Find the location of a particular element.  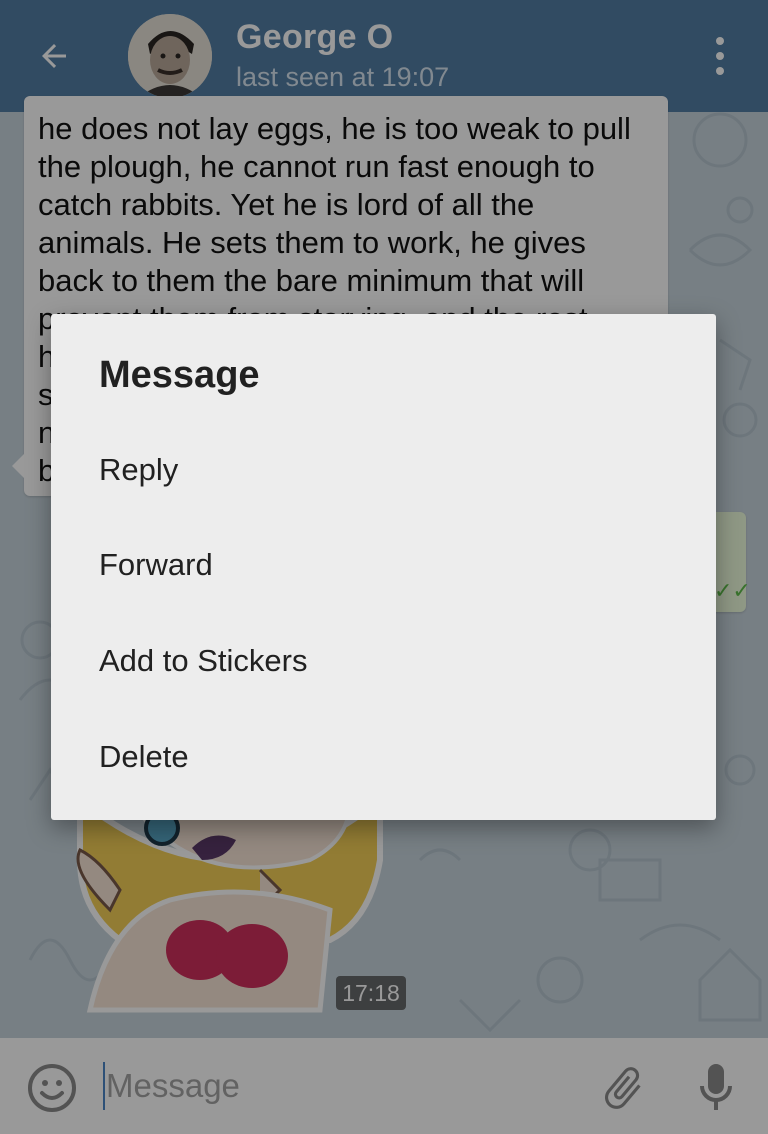

forward-option: Forward is located at coordinates (383, 565).